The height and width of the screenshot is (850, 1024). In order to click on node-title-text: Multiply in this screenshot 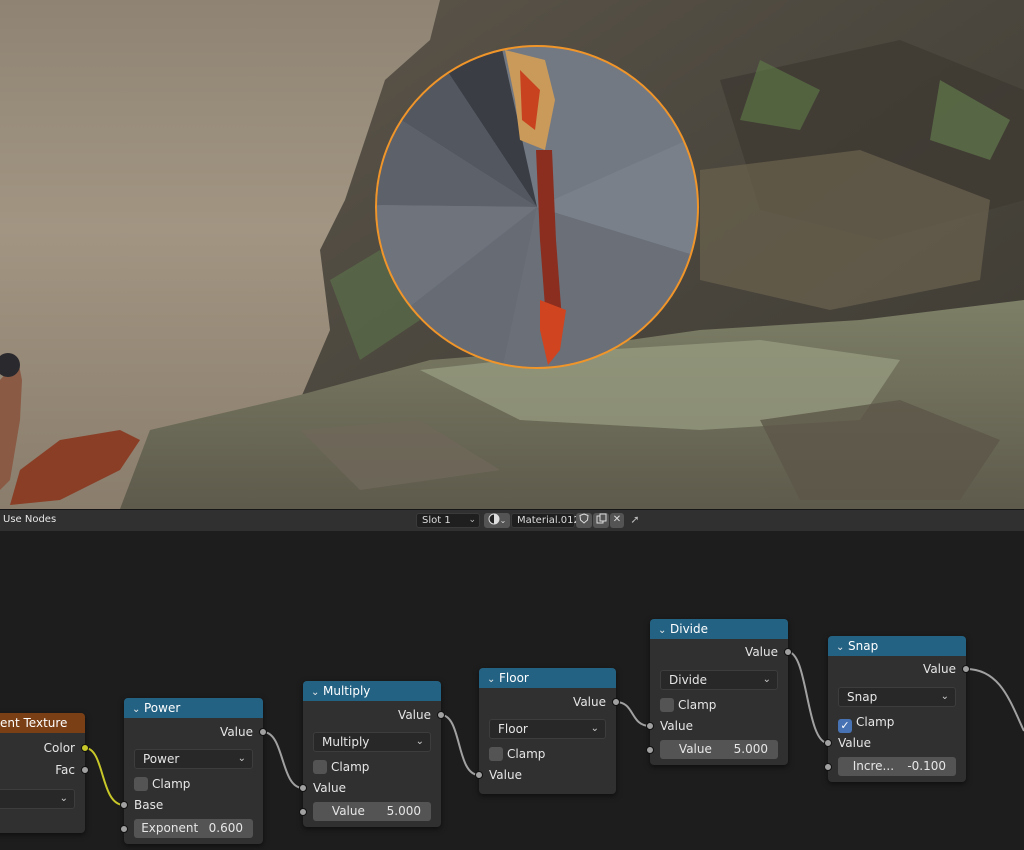, I will do `click(347, 691)`.